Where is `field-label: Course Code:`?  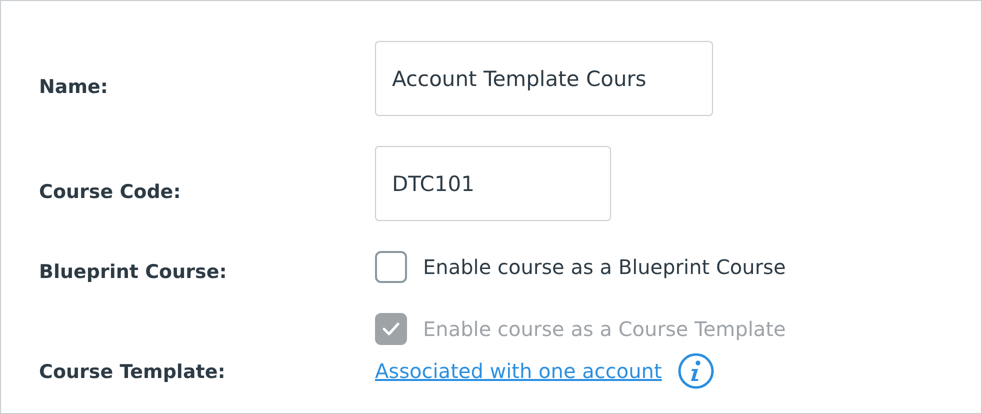 field-label: Course Code: is located at coordinates (110, 191).